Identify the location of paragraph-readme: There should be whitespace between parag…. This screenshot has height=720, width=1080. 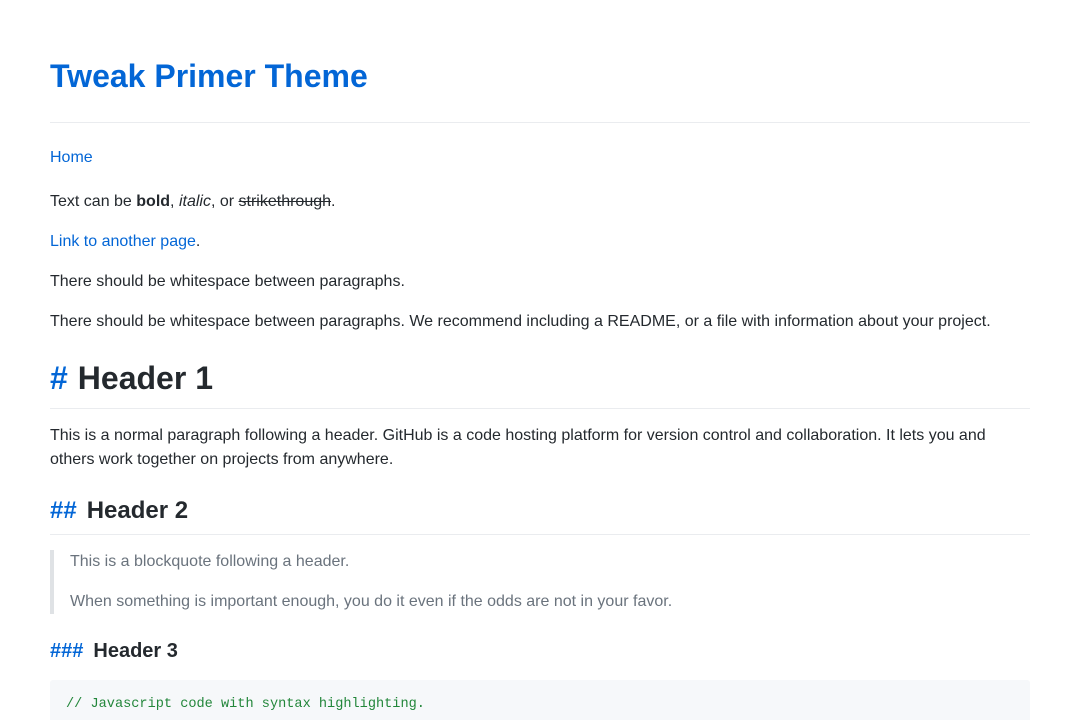
(540, 322).